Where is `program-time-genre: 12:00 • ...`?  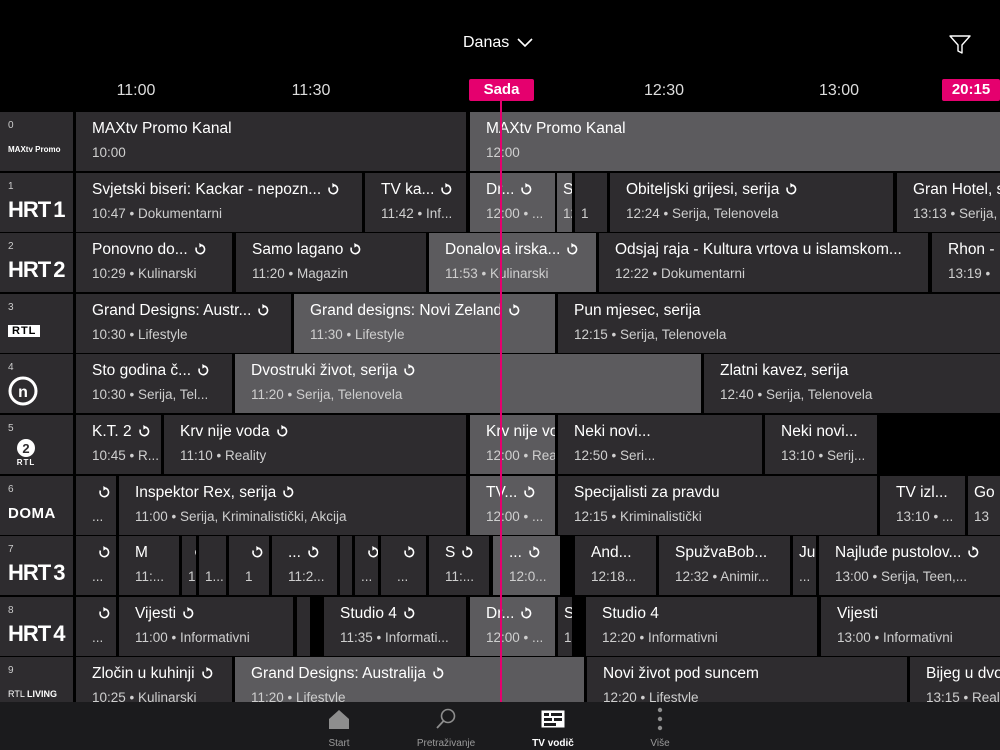 program-time-genre: 12:00 • ... is located at coordinates (515, 516).